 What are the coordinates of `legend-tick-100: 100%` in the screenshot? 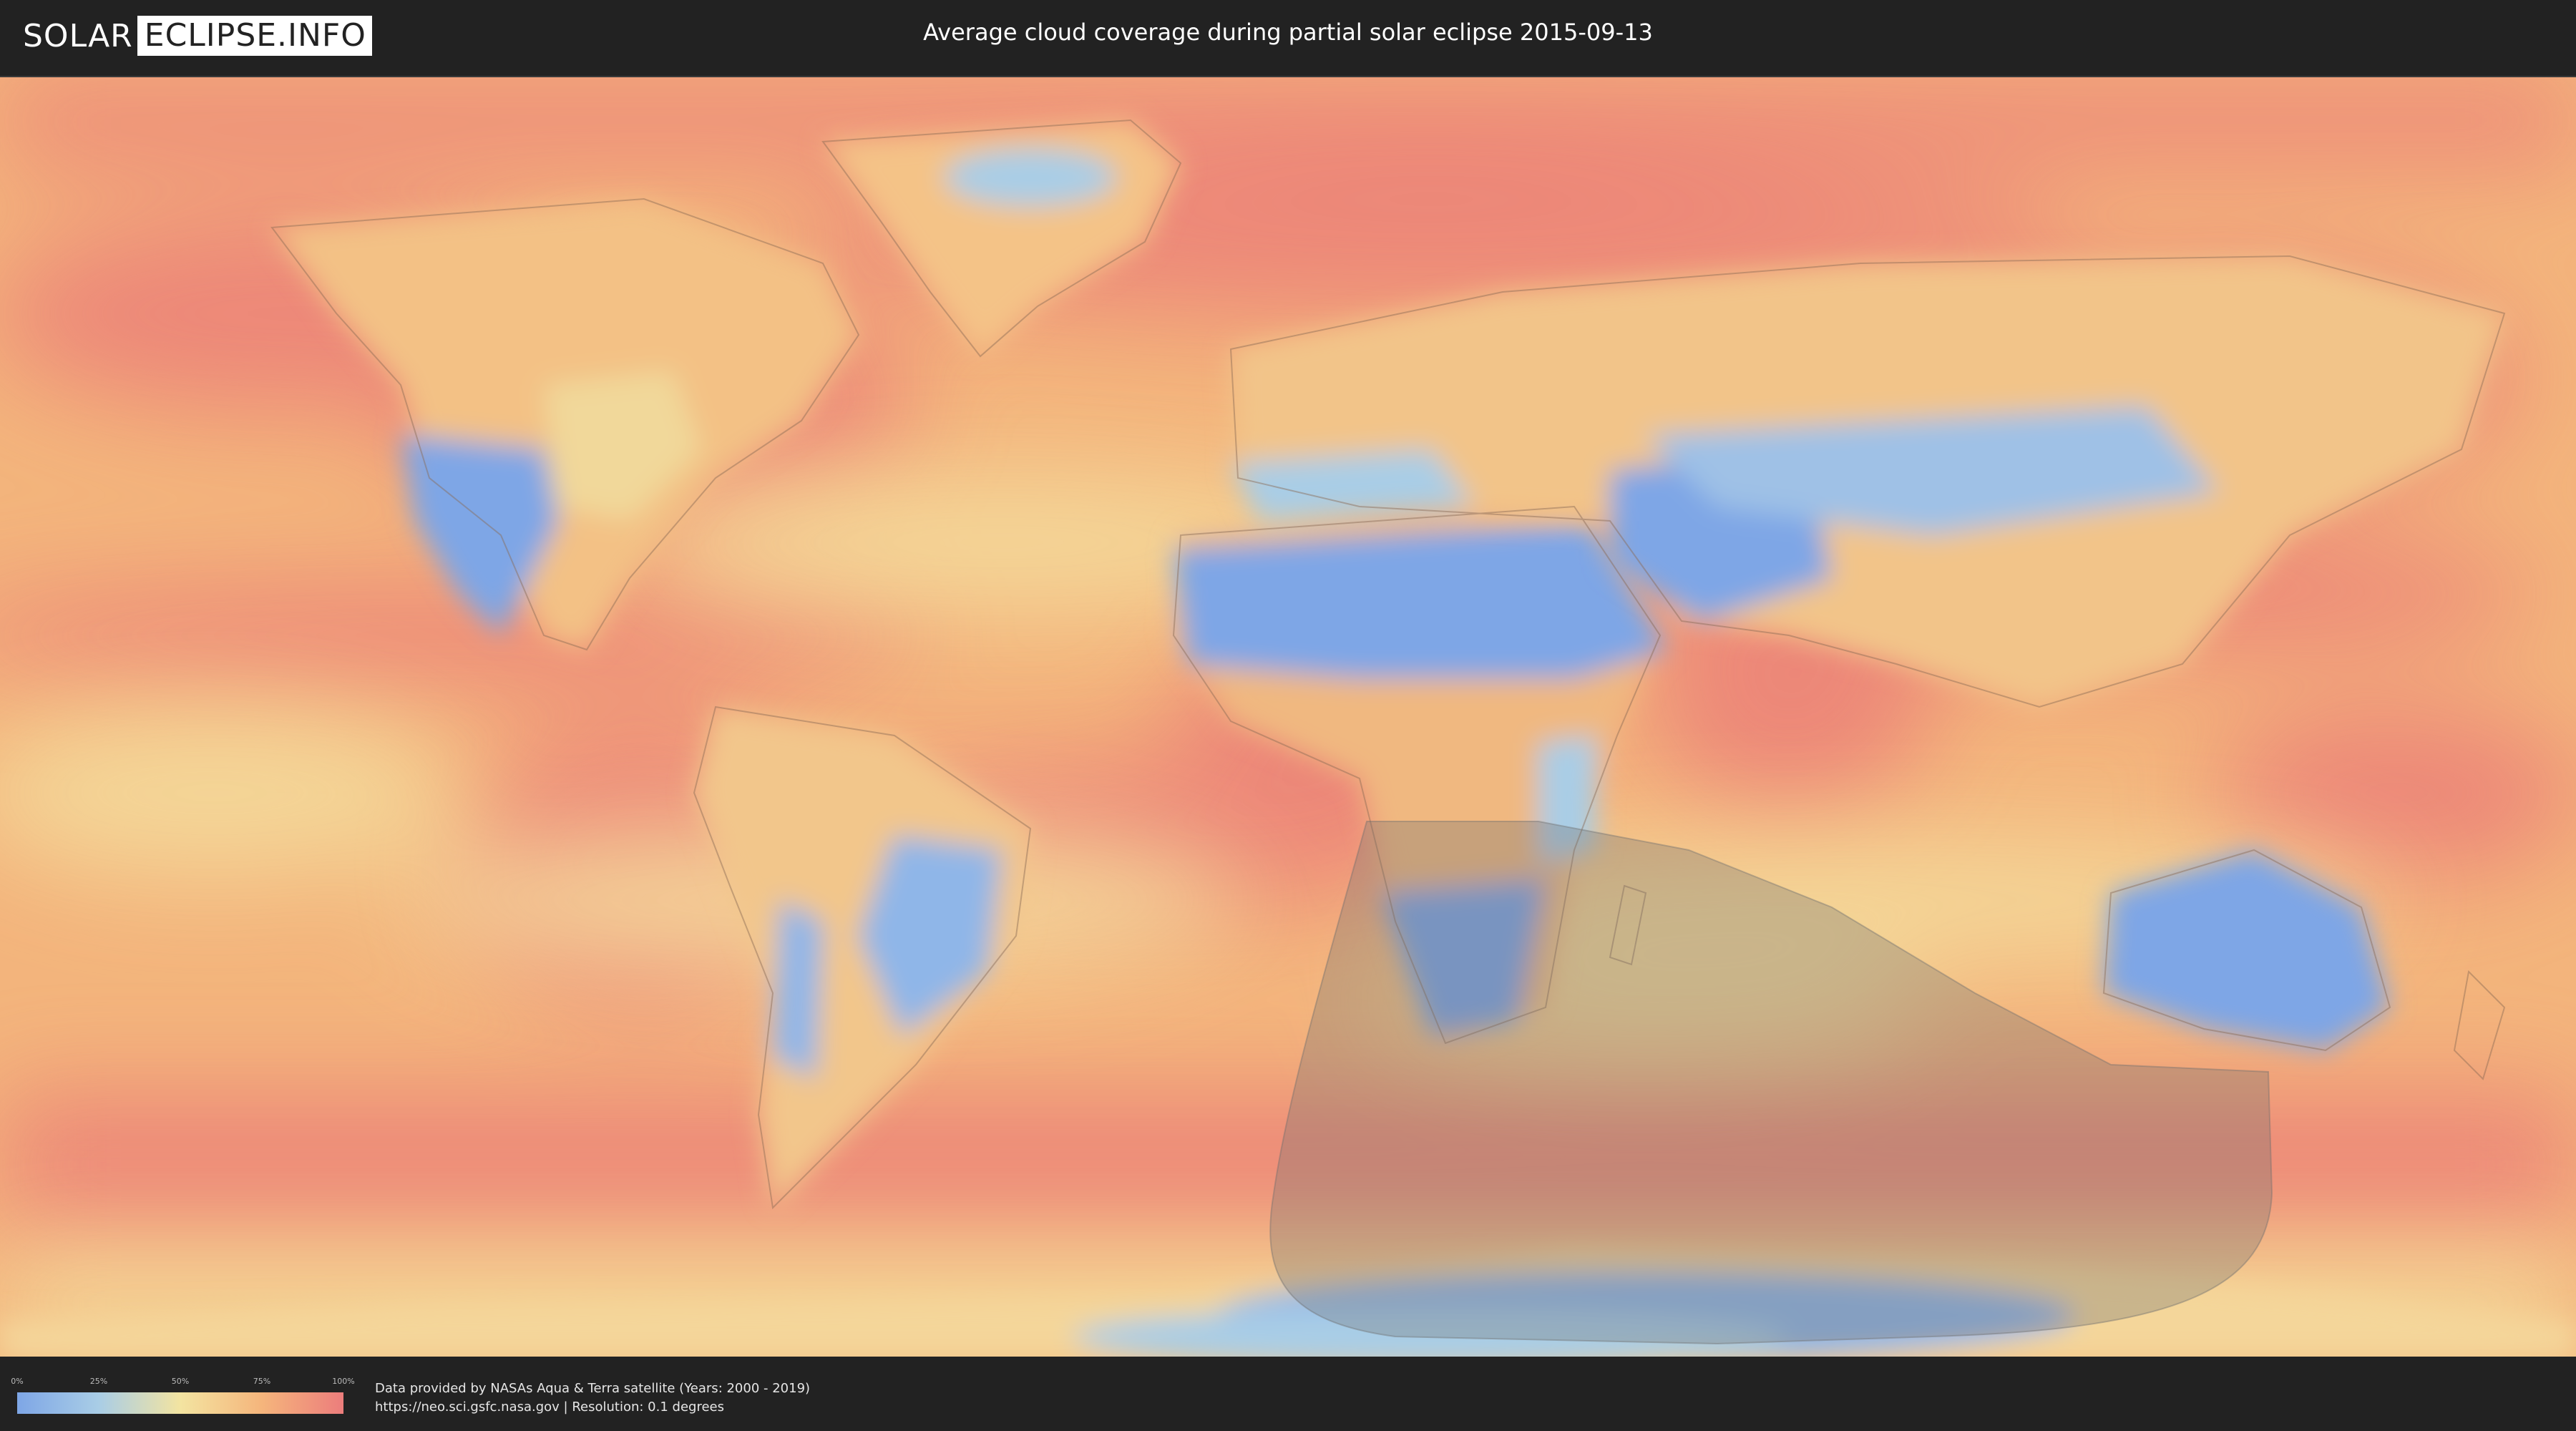 It's located at (343, 1382).